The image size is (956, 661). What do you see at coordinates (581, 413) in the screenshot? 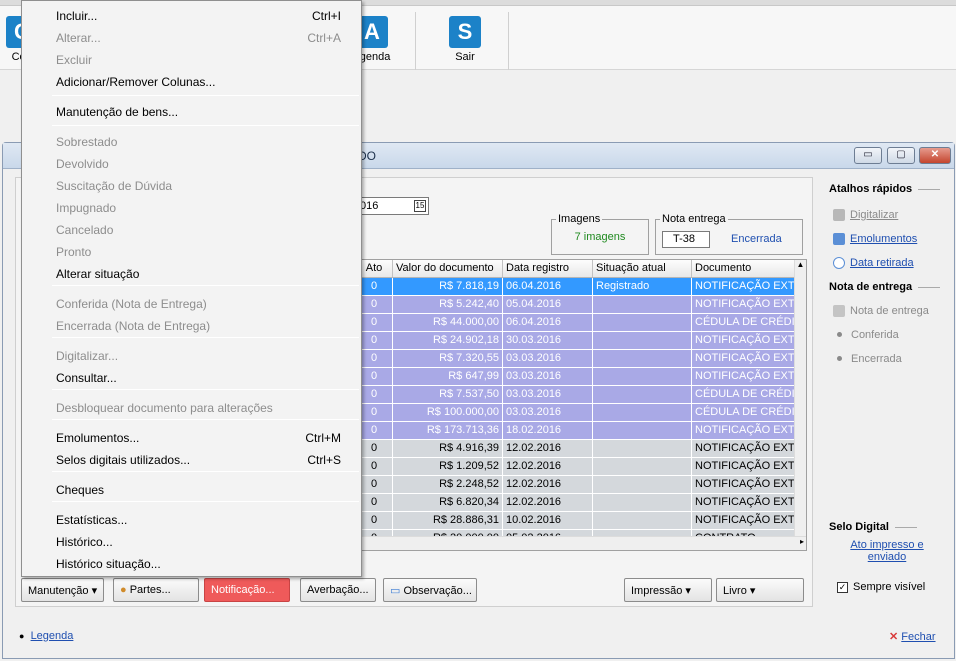
I see `table-row: 0 R$ 100.000,00 03.03.2016 CÉDULA DE CRÉDIT` at bounding box center [581, 413].